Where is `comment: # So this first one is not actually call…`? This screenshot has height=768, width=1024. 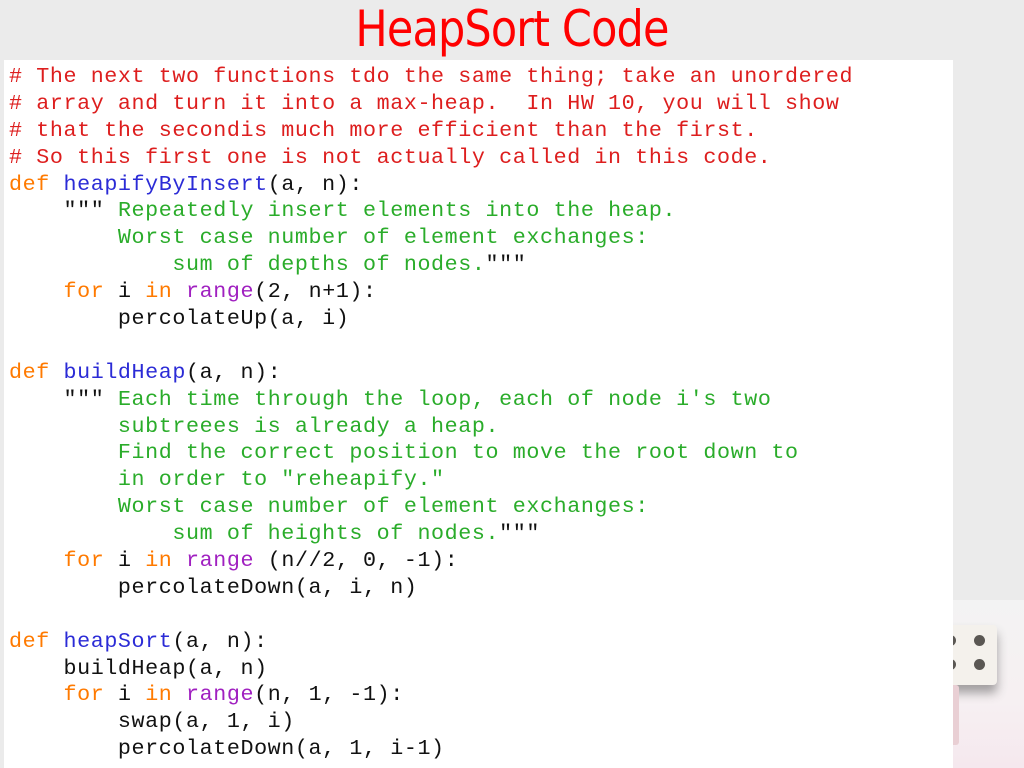 comment: # So this first one is not actually call… is located at coordinates (390, 157).